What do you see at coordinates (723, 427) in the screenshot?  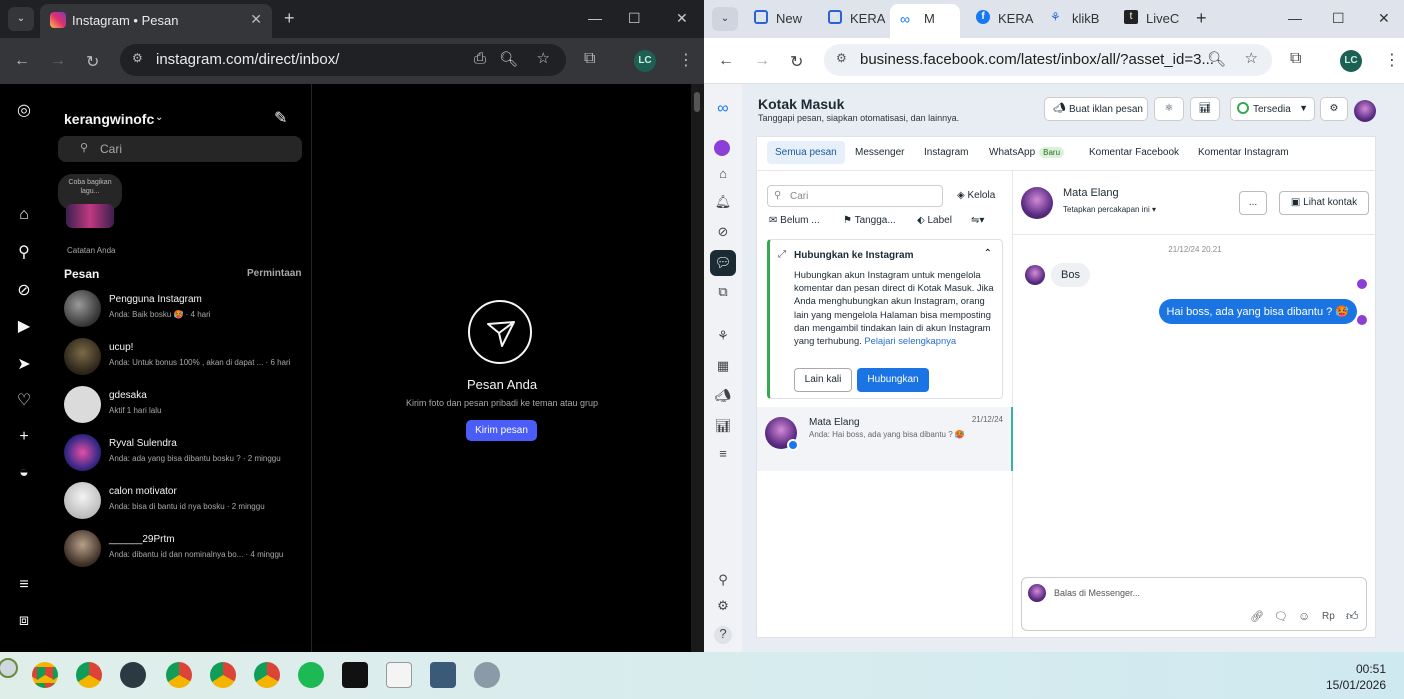 I see `insights-icon: 📊︎` at bounding box center [723, 427].